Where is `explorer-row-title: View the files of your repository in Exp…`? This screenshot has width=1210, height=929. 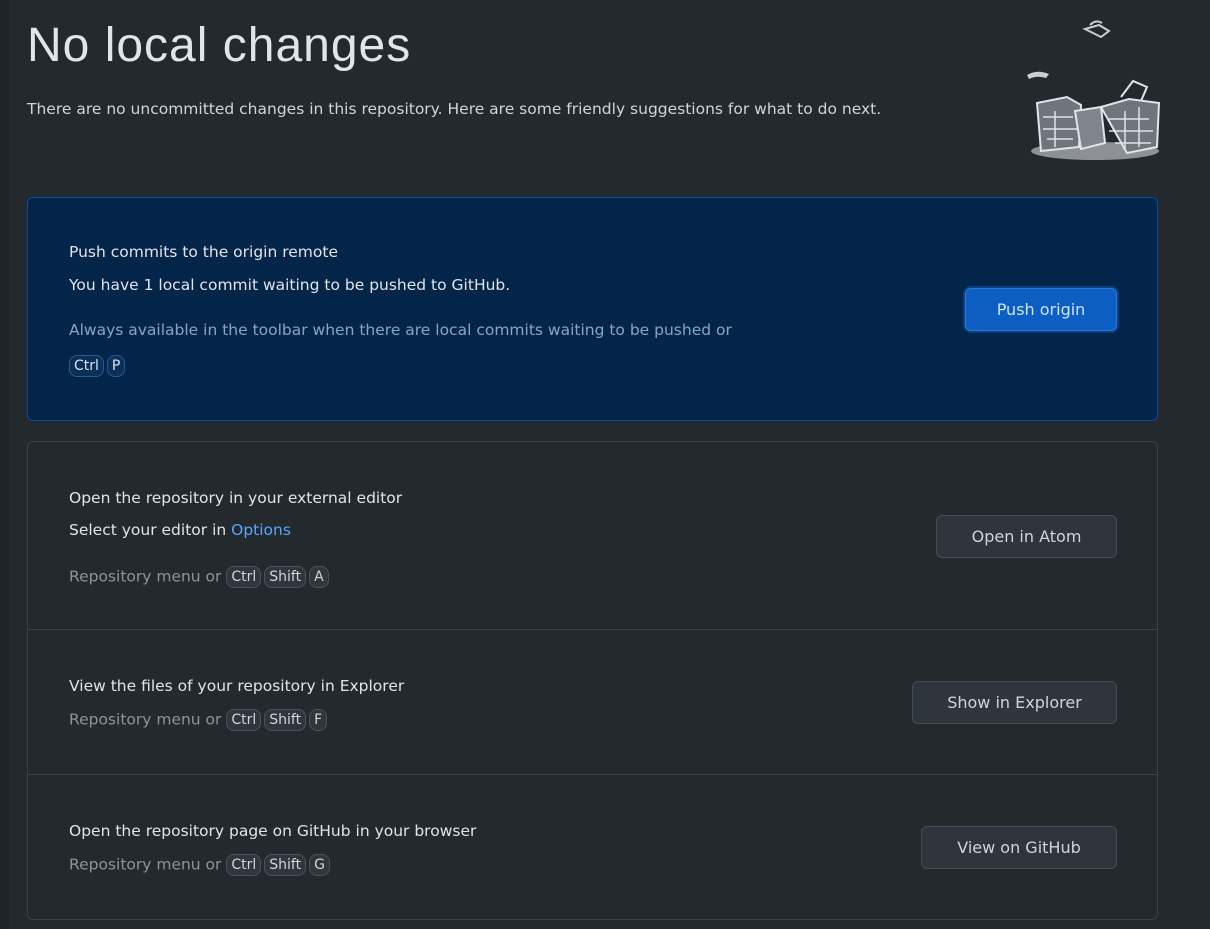 explorer-row-title: View the files of your repository in Exp… is located at coordinates (237, 686).